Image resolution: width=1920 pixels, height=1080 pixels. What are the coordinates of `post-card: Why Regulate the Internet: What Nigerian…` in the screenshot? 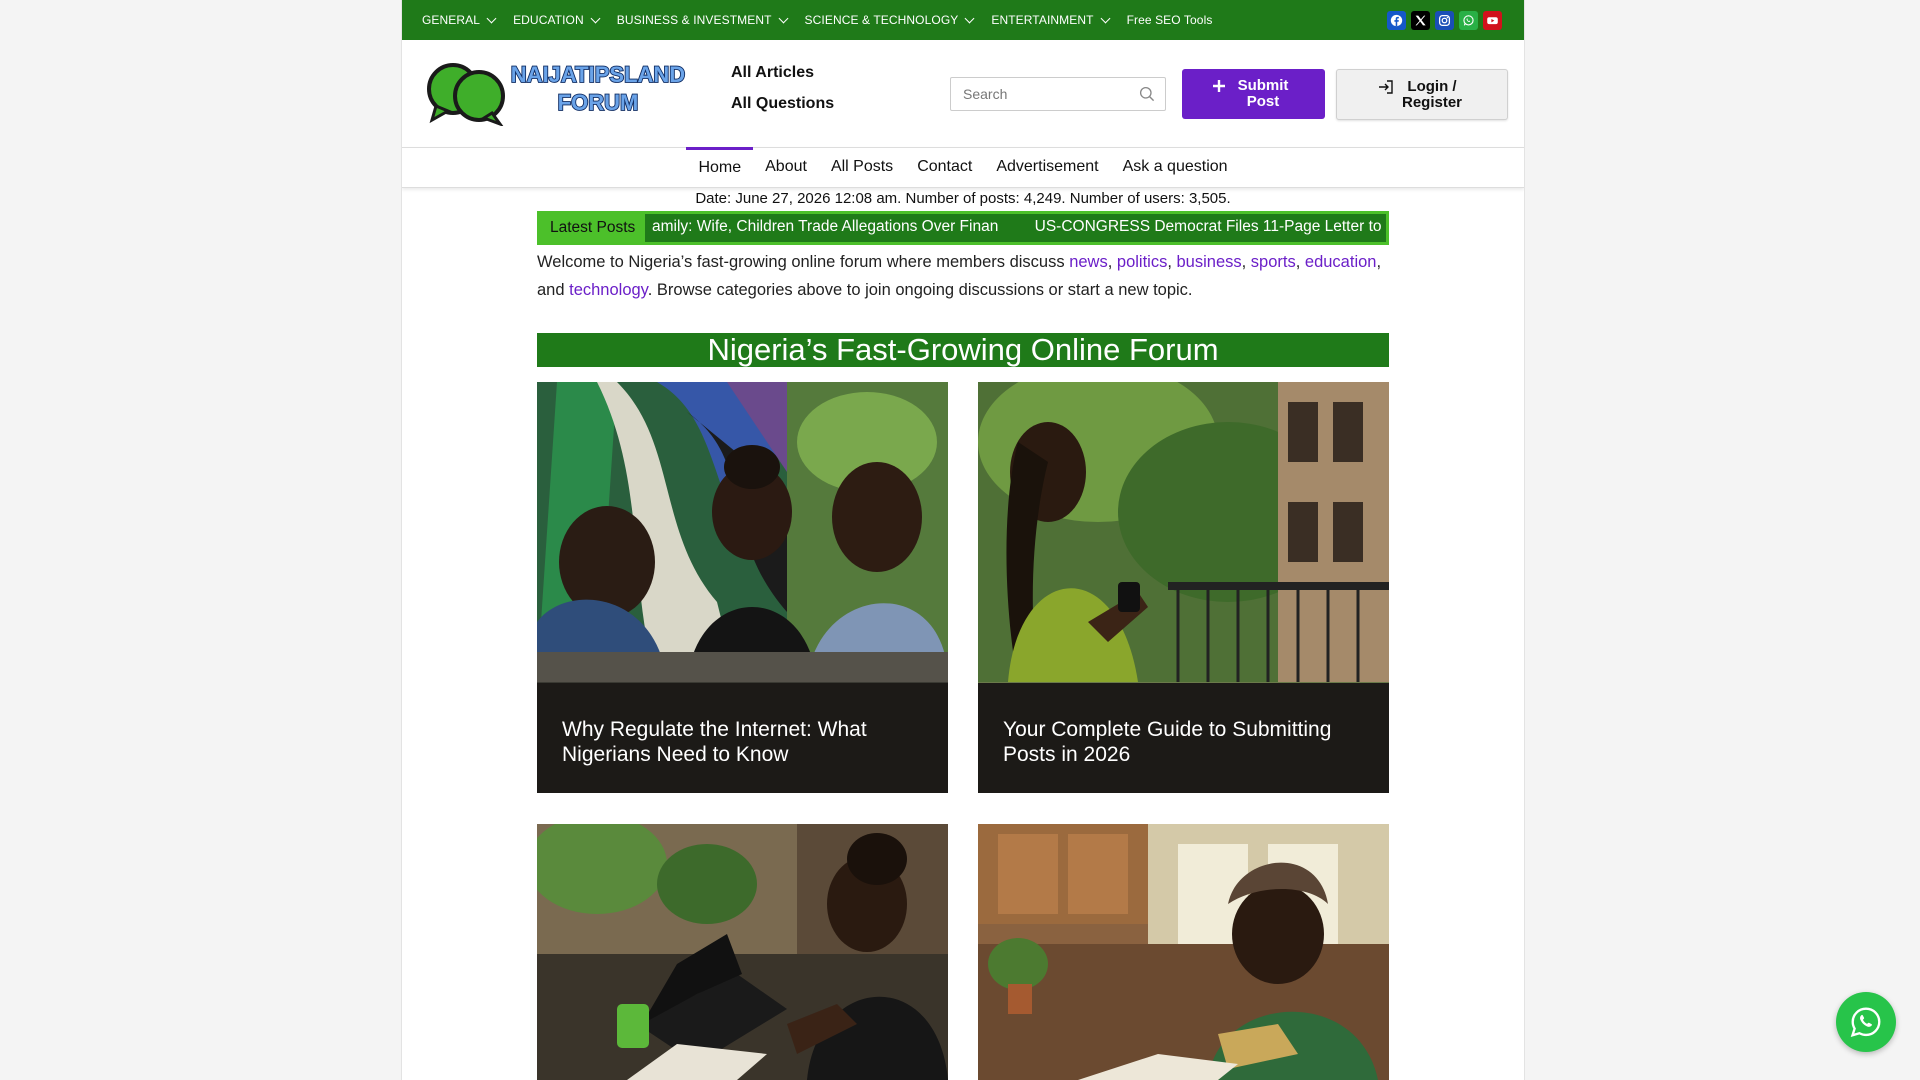 It's located at (742, 587).